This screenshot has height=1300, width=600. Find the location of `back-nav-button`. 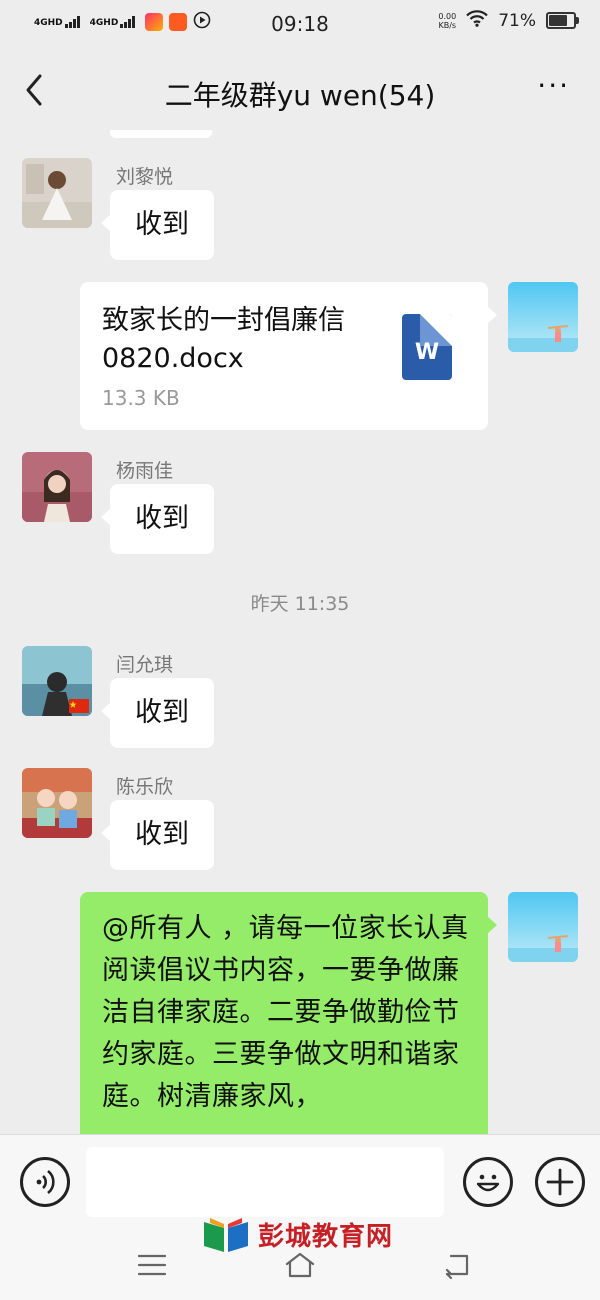

back-nav-button is located at coordinates (458, 1265).